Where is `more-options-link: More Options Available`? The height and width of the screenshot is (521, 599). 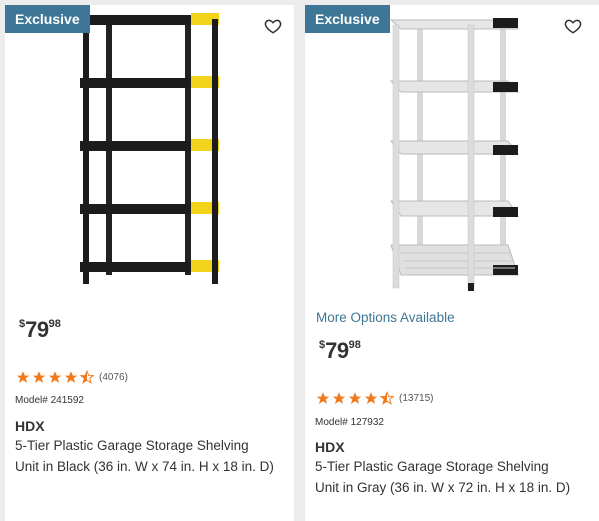 more-options-link: More Options Available is located at coordinates (385, 317).